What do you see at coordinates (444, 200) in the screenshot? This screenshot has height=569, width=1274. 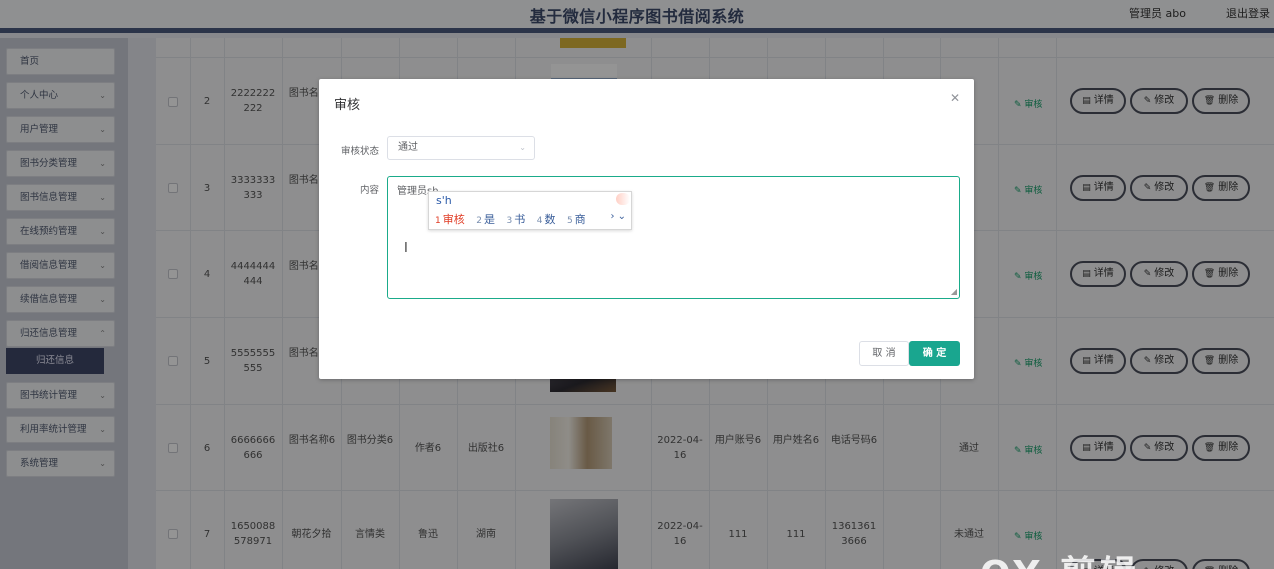 I see `ime-pinyin: s'h` at bounding box center [444, 200].